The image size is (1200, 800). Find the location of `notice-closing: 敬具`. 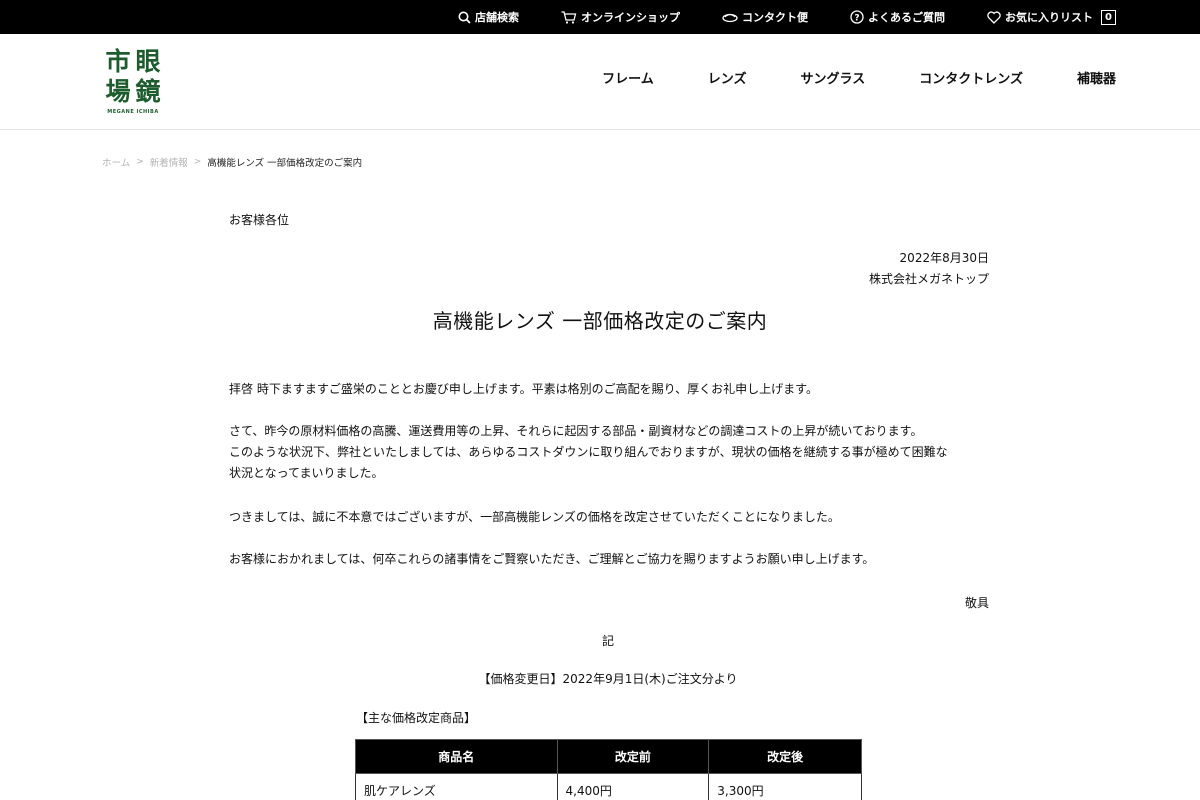

notice-closing: 敬具 is located at coordinates (976, 603).